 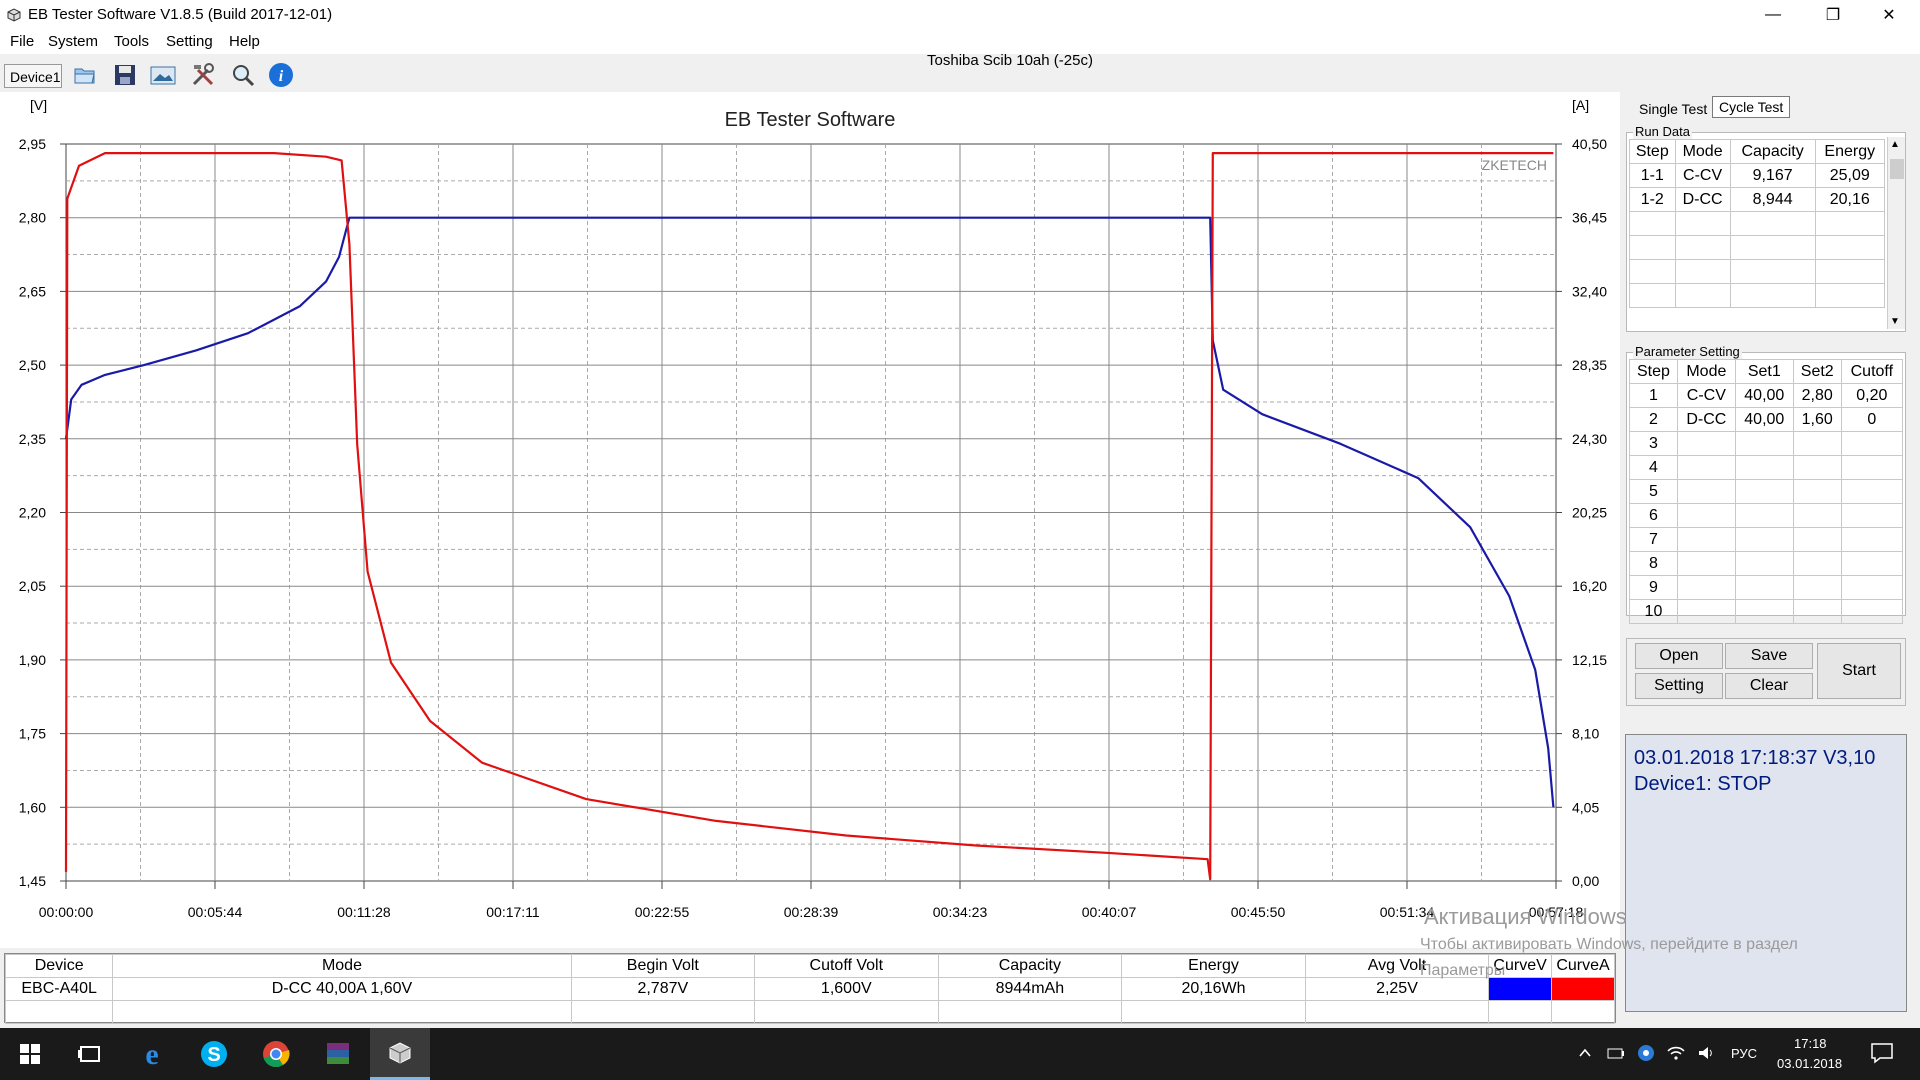 I want to click on battery-icon, so click(x=1616, y=1053).